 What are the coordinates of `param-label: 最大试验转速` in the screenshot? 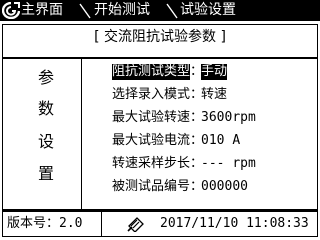 It's located at (151, 117).